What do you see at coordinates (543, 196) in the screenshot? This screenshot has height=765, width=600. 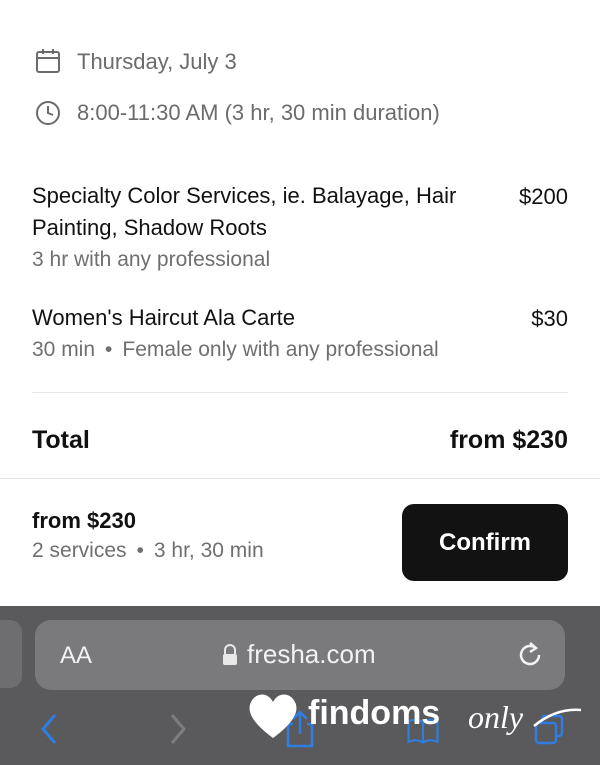 I see `service-price: $200` at bounding box center [543, 196].